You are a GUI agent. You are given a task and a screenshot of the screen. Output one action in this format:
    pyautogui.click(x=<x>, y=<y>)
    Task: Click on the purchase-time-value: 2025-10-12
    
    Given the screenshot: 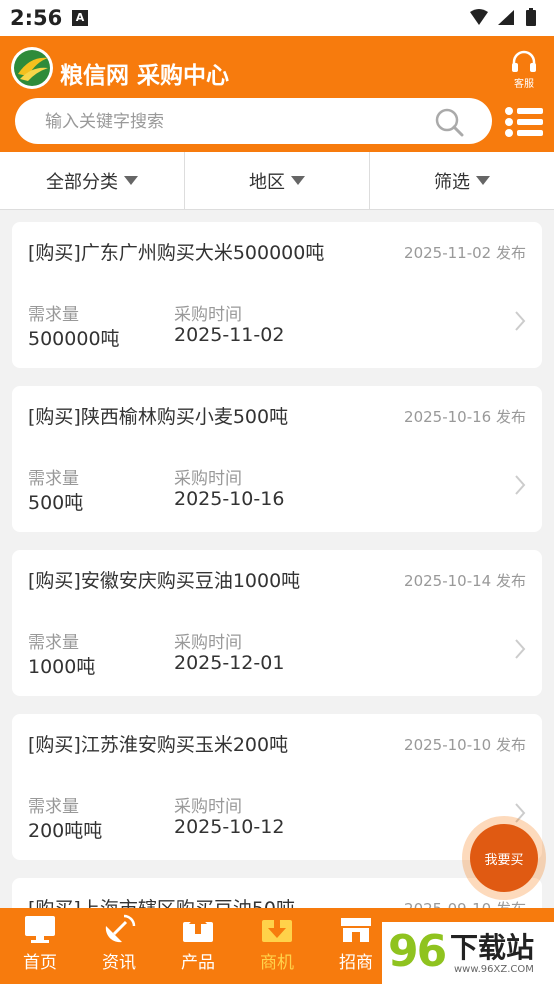 What is the action you would take?
    pyautogui.click(x=229, y=827)
    